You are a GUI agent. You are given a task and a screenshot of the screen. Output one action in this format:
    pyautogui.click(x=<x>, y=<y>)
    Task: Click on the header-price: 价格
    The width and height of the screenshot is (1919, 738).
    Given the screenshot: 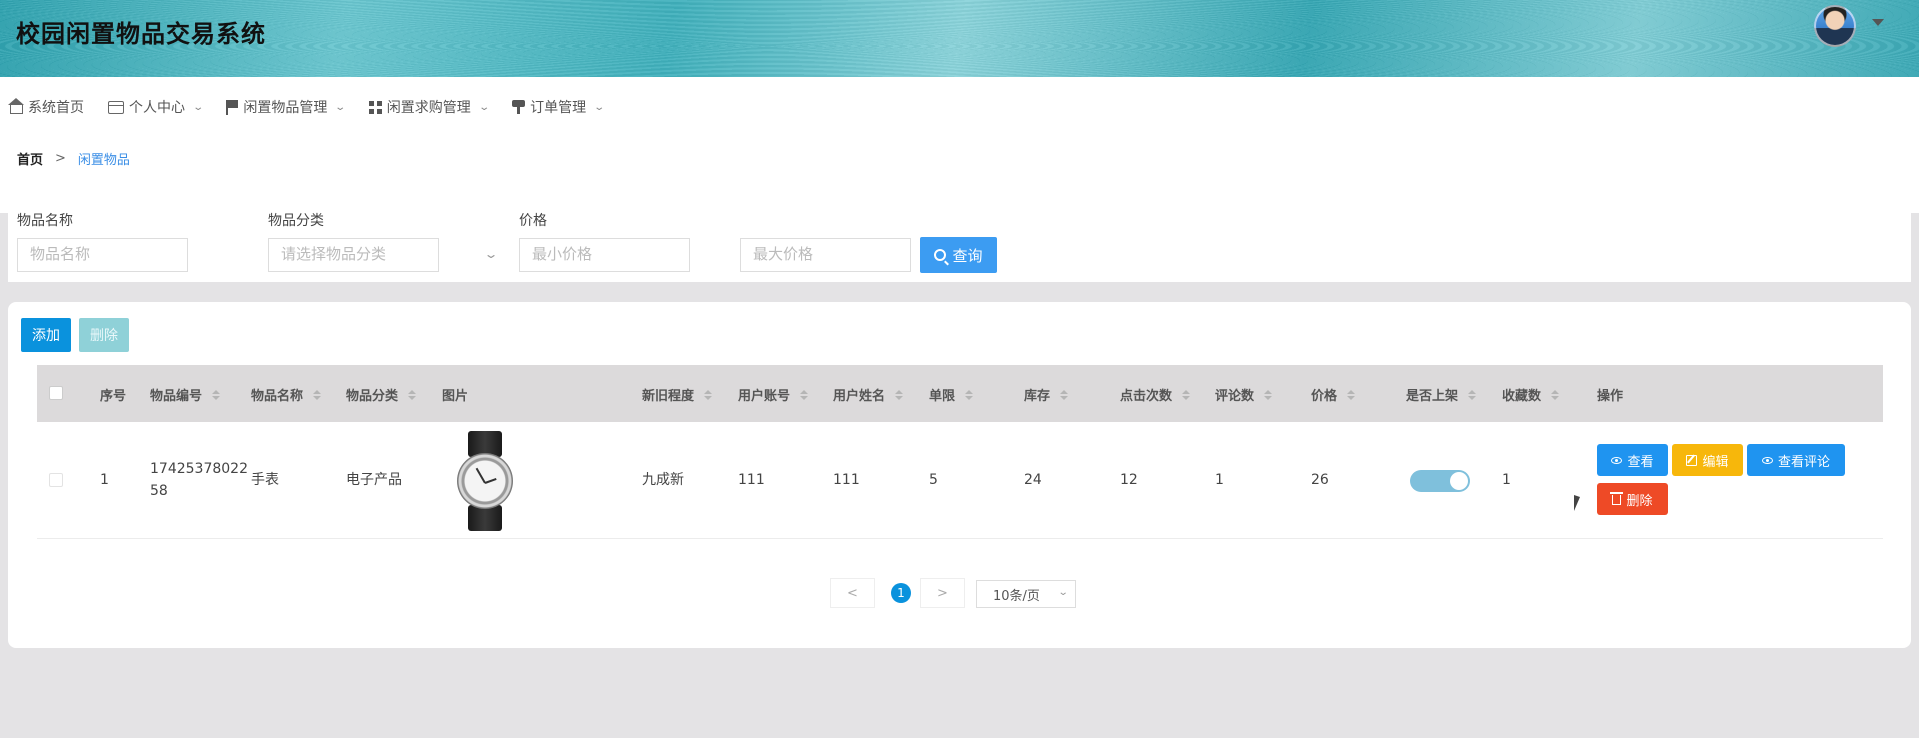 What is the action you would take?
    pyautogui.click(x=1333, y=394)
    